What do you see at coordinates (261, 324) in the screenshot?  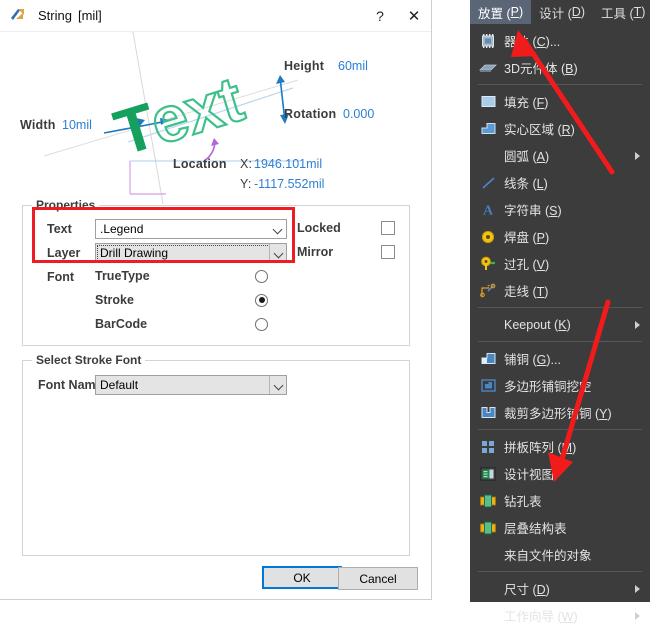 I see `font-option-barcode-radio` at bounding box center [261, 324].